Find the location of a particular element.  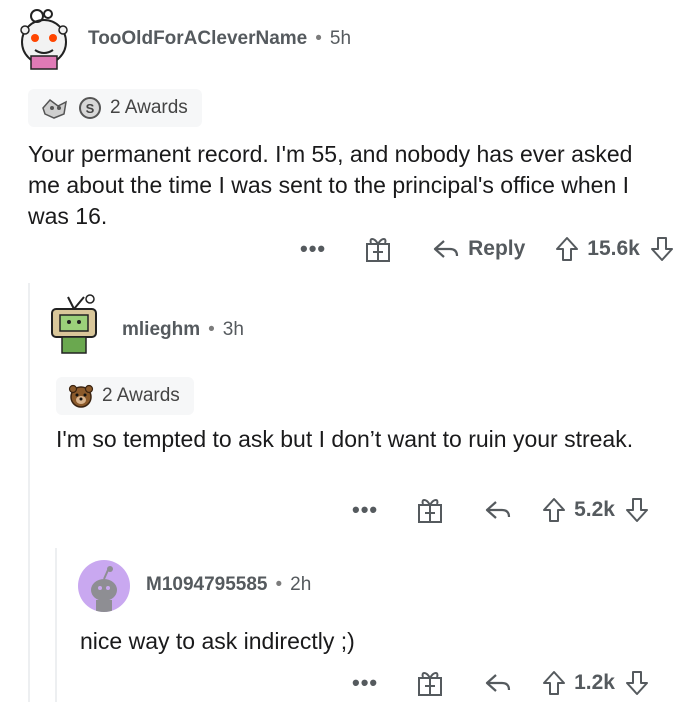

username: TooOldForACleverName is located at coordinates (197, 39).